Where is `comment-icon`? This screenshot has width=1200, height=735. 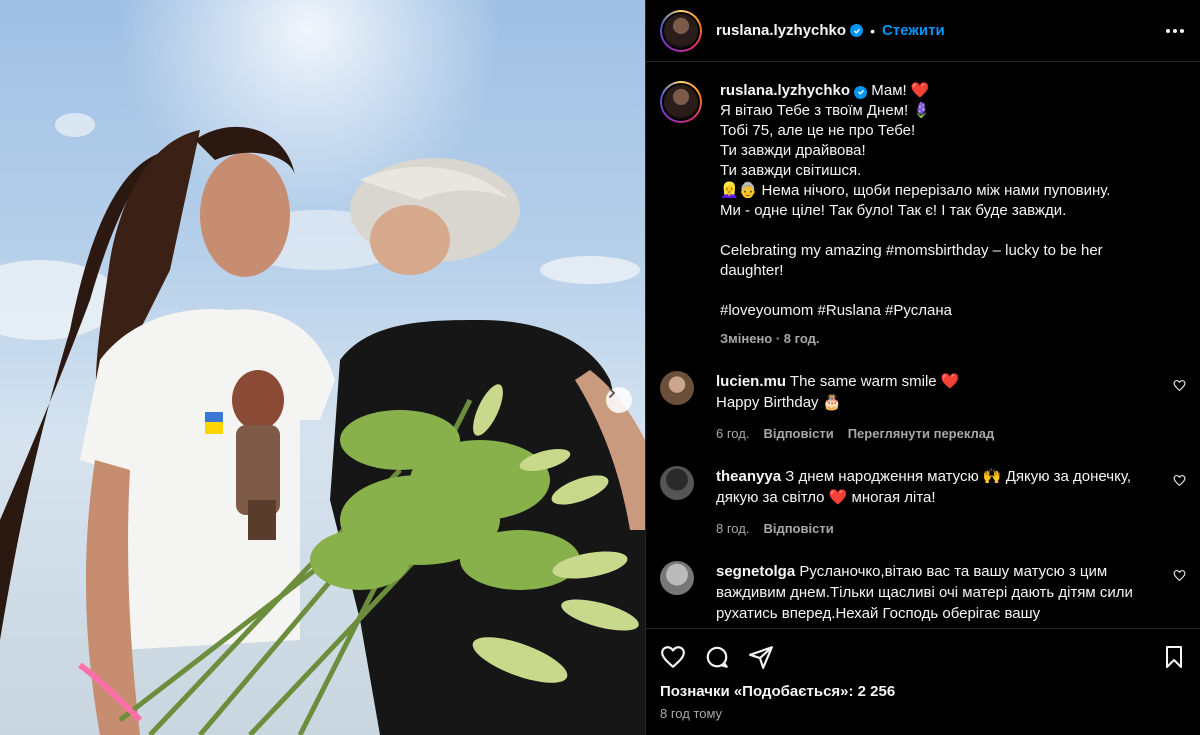 comment-icon is located at coordinates (717, 657).